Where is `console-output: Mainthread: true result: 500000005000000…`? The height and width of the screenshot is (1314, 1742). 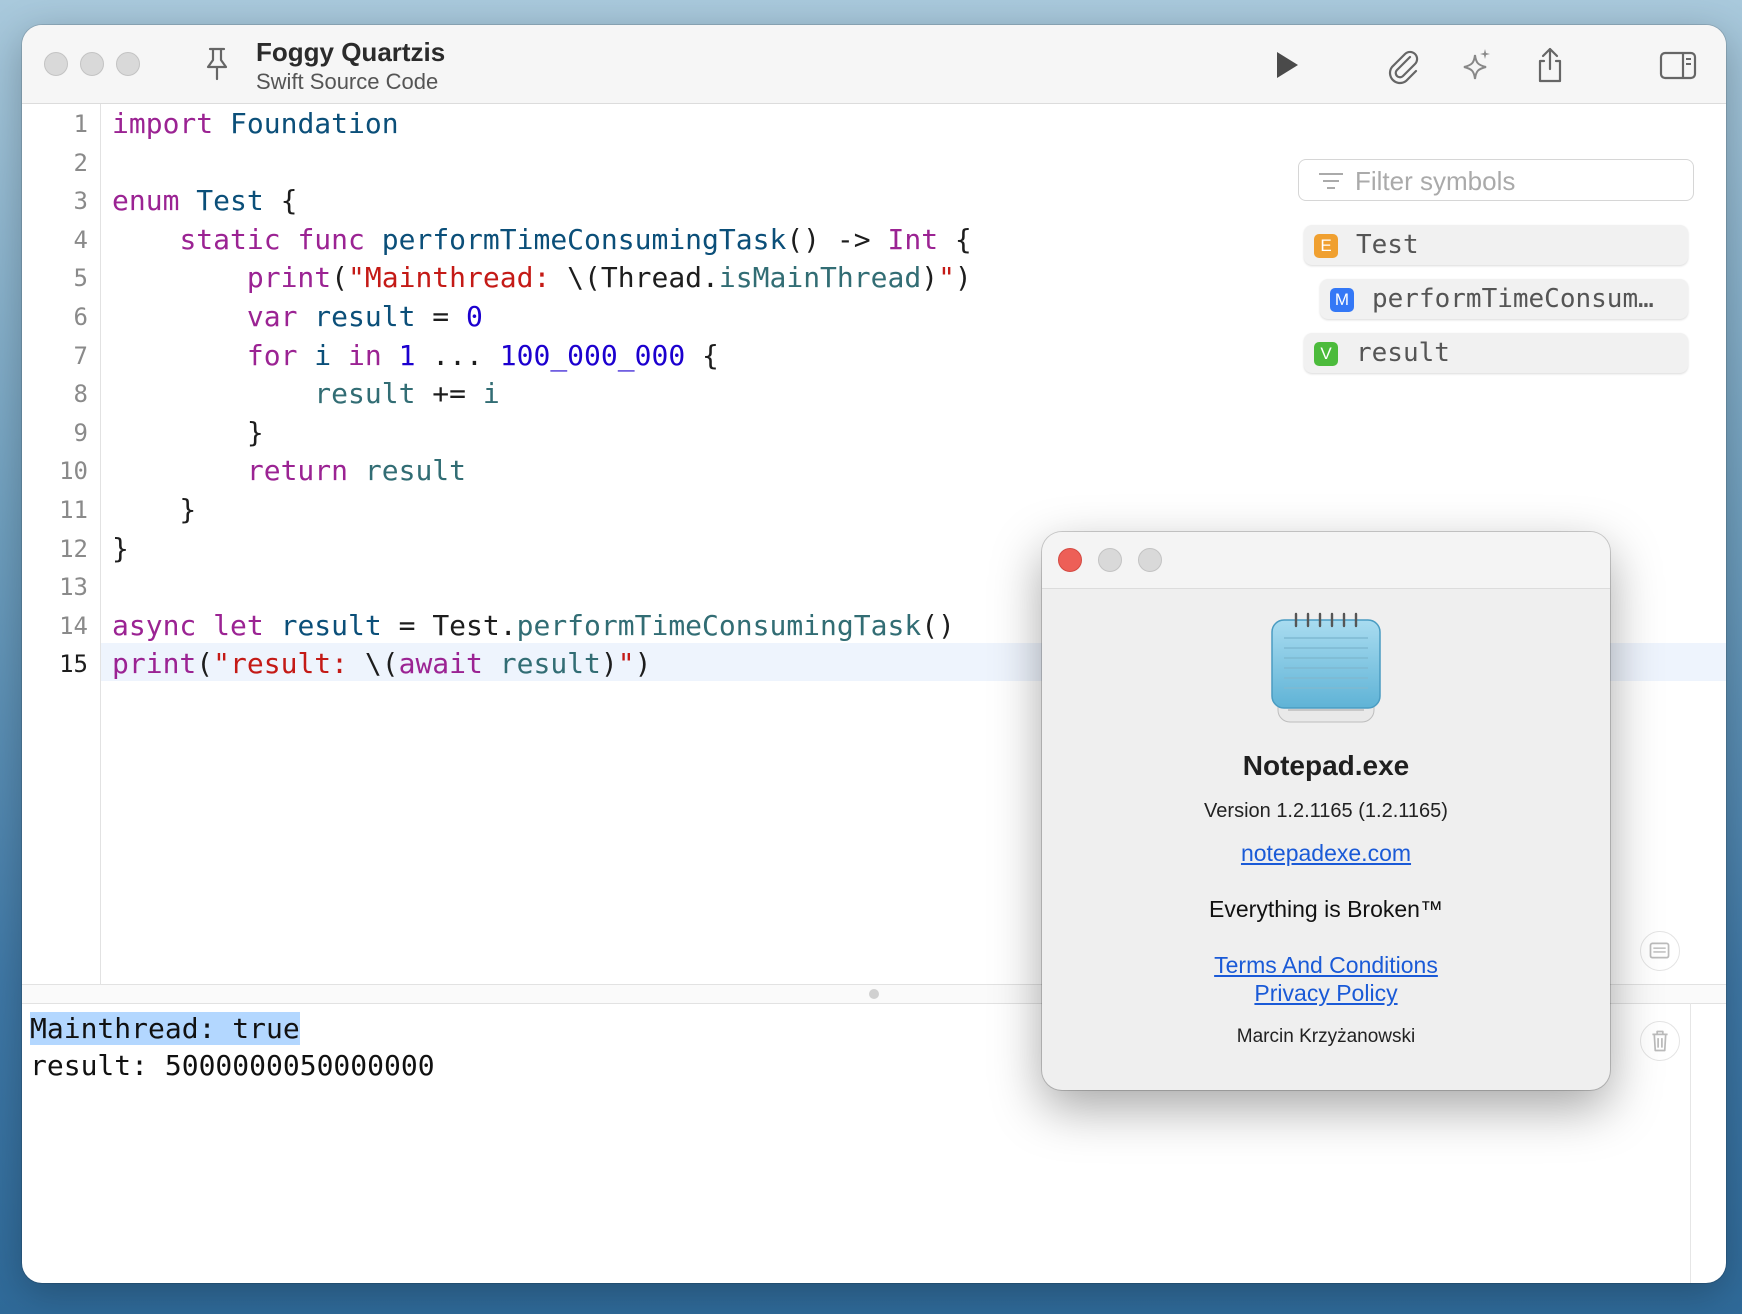
console-output: Mainthread: true result: 500000005000000… is located at coordinates (232, 1047).